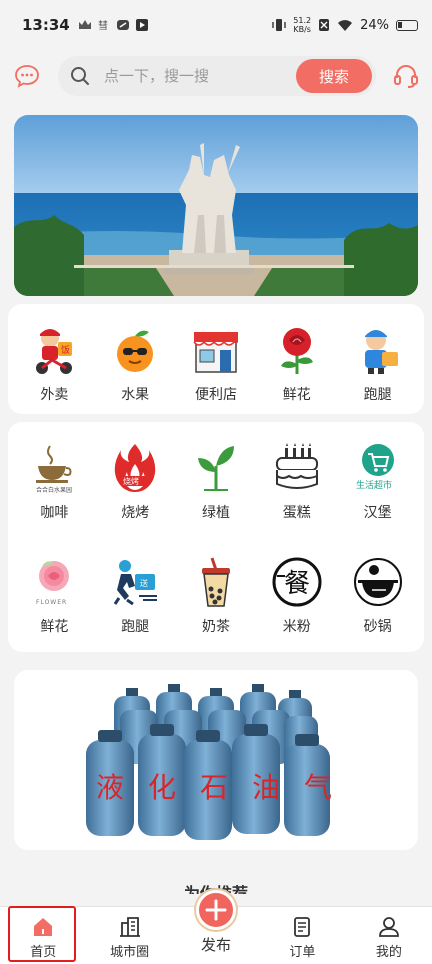 The height and width of the screenshot is (964, 432). Describe the element at coordinates (122, 25) in the screenshot. I see `link-app-icon` at that location.